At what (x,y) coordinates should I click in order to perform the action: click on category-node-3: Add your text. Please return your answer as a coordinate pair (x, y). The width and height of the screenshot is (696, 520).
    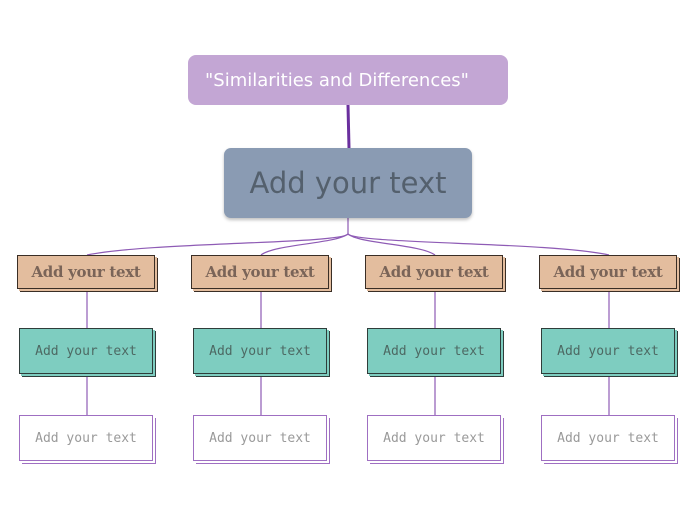
    Looking at the image, I should click on (434, 272).